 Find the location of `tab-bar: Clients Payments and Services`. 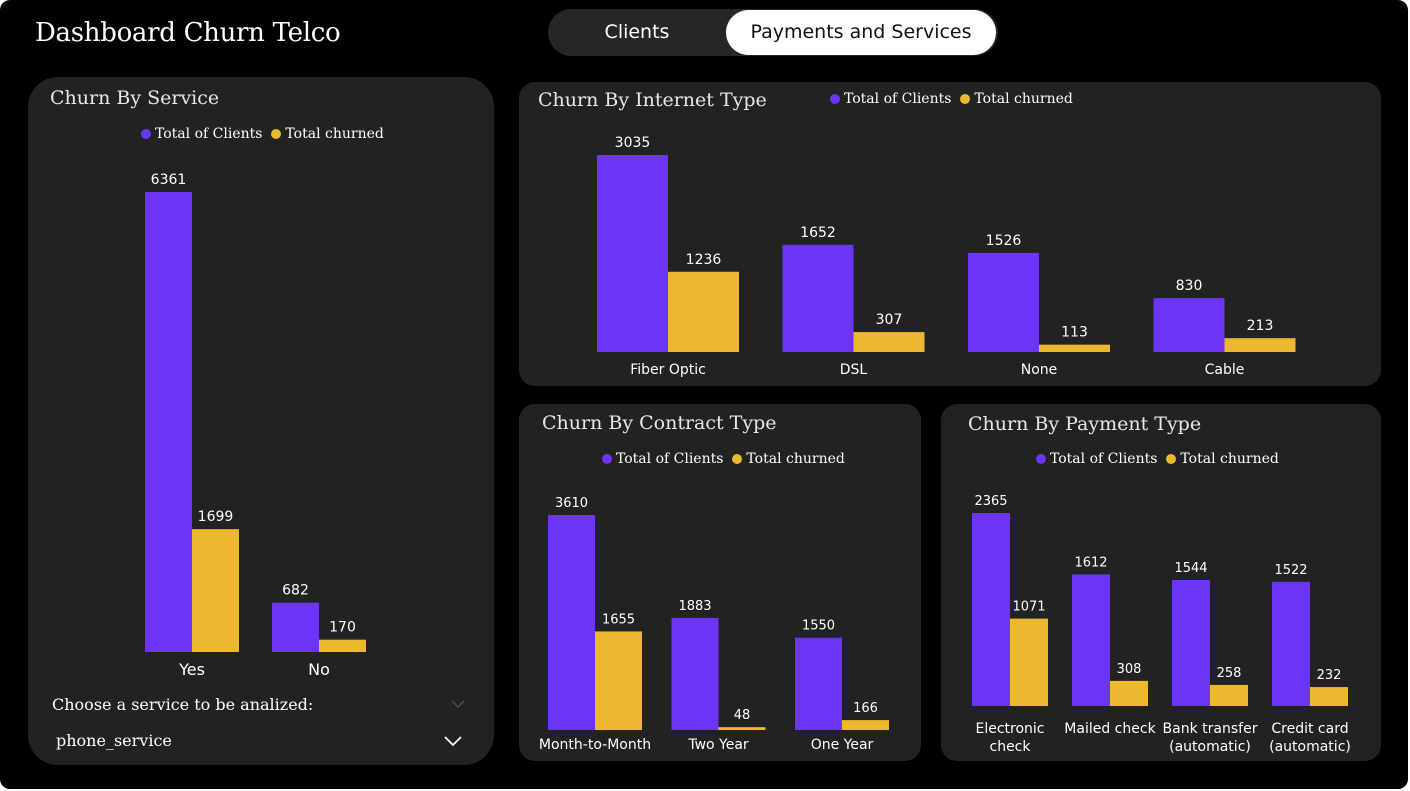

tab-bar: Clients Payments and Services is located at coordinates (773, 32).